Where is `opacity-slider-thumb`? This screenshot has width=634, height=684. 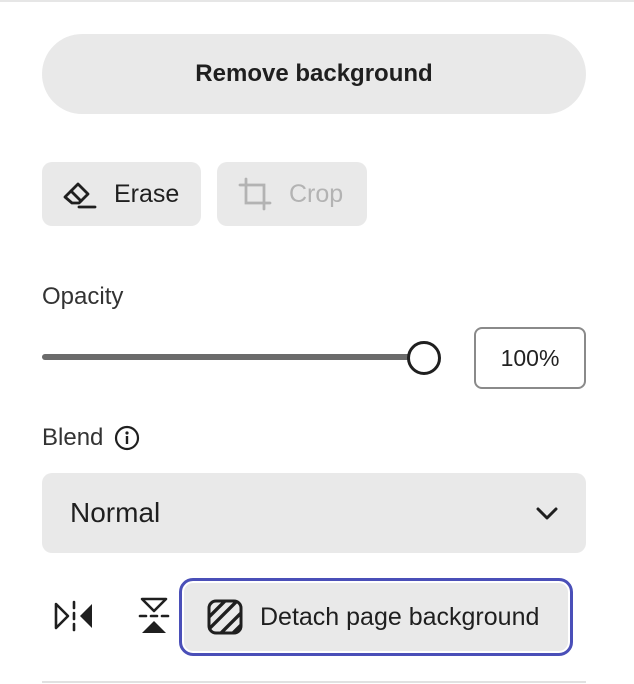 opacity-slider-thumb is located at coordinates (424, 358).